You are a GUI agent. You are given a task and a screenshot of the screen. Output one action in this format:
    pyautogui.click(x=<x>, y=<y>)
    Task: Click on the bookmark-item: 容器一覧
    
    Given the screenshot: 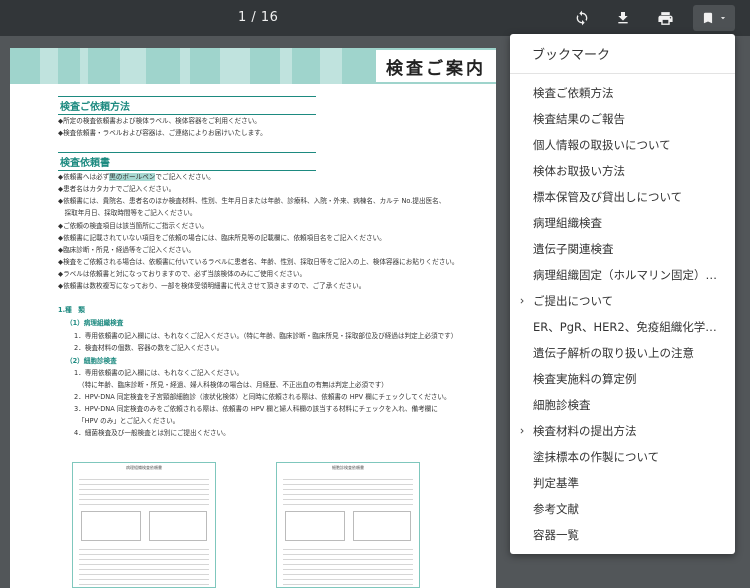 What is the action you would take?
    pyautogui.click(x=622, y=535)
    